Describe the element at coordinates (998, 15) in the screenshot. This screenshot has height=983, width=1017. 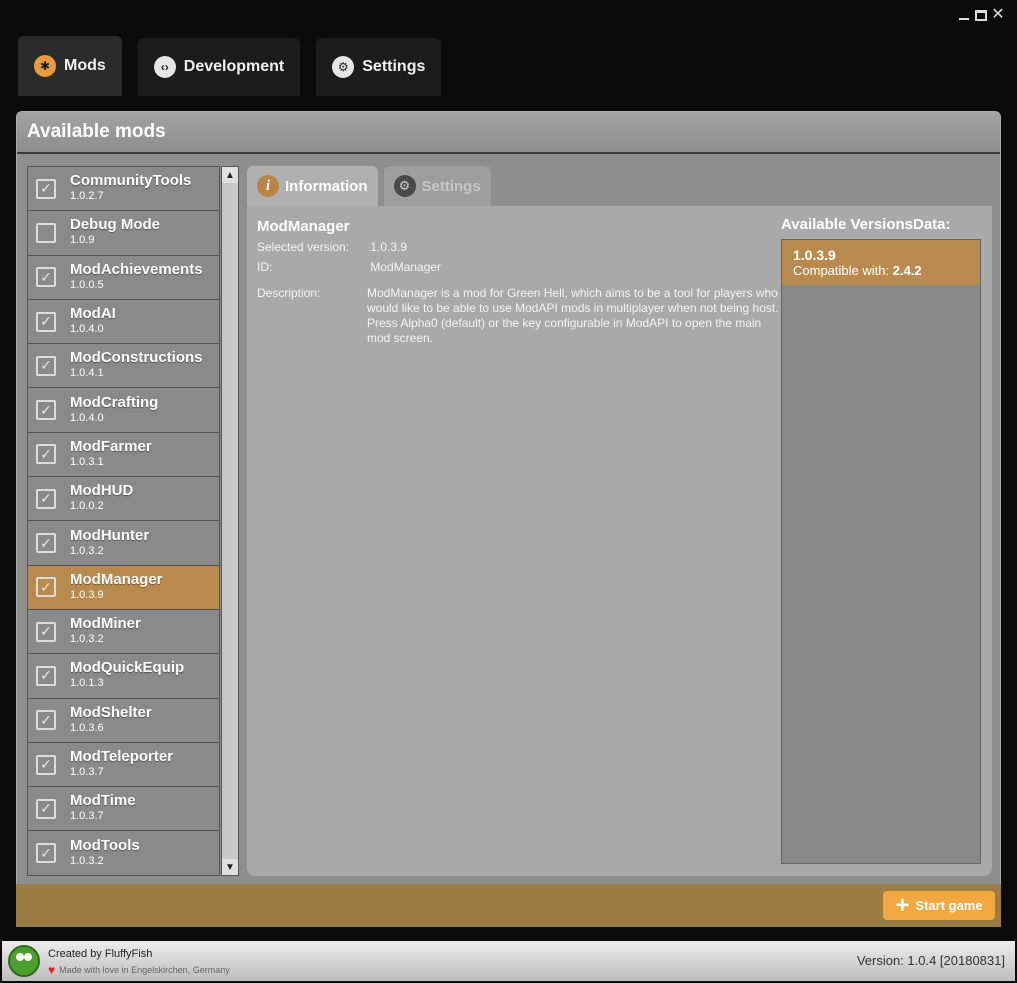
I see `close-icon: ✕` at that location.